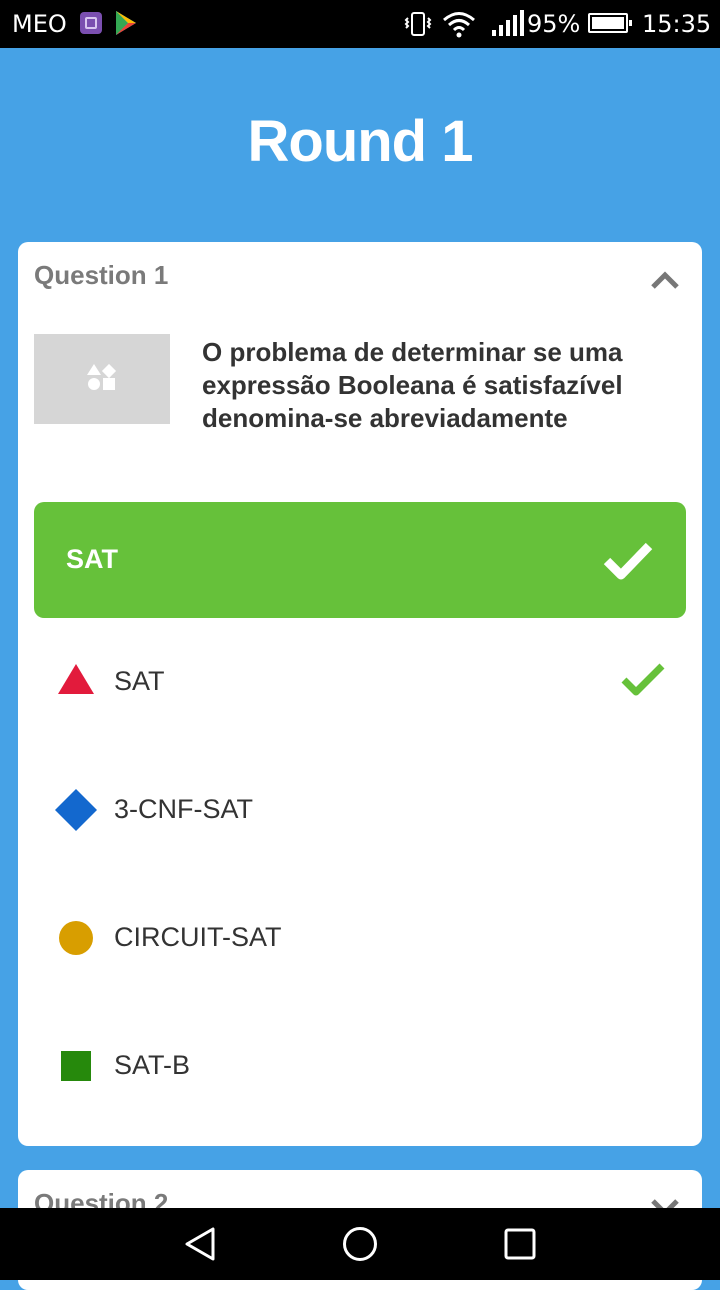 The image size is (720, 1290). I want to click on square-icon, so click(76, 1066).